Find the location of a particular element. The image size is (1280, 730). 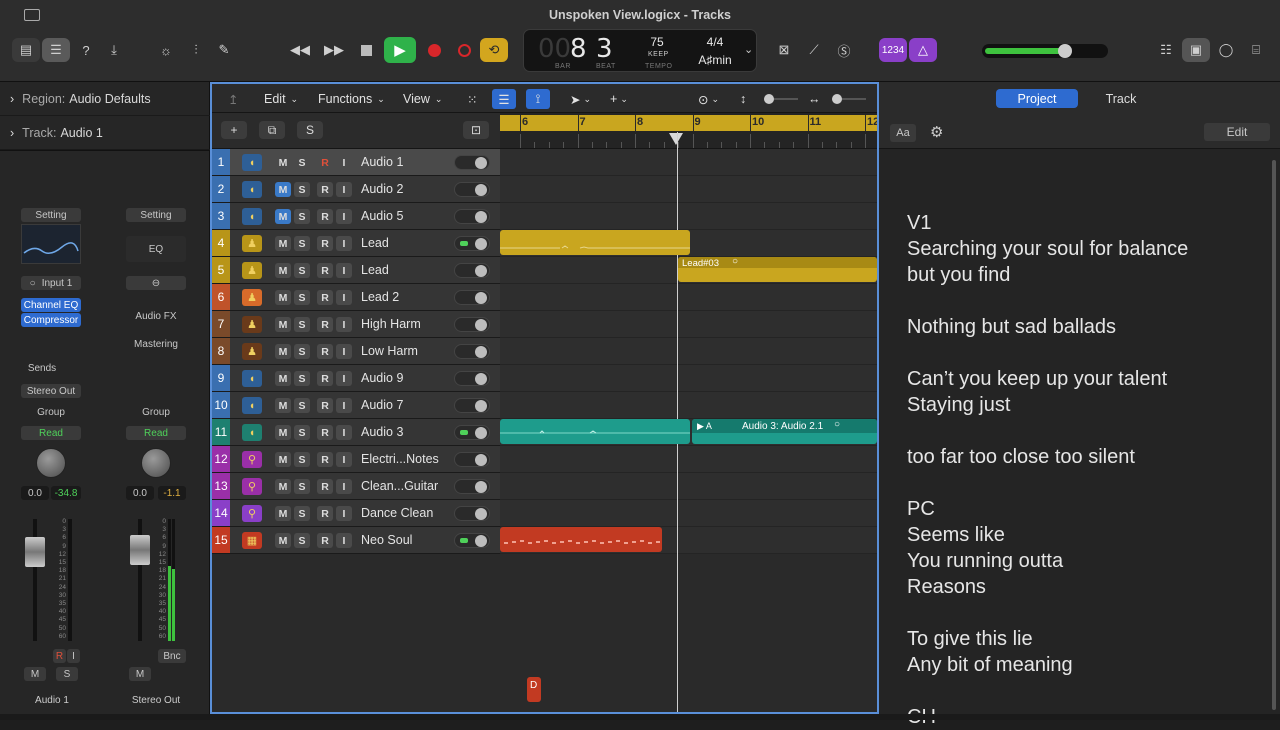

master-volume-knob is located at coordinates (1065, 51).